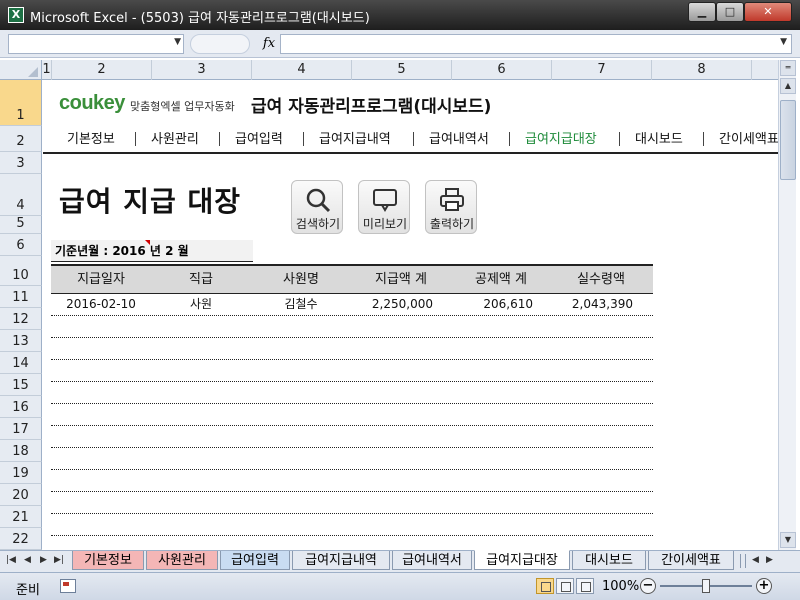 The image size is (800, 600). I want to click on first-sheet-icon: |◀, so click(11, 560).